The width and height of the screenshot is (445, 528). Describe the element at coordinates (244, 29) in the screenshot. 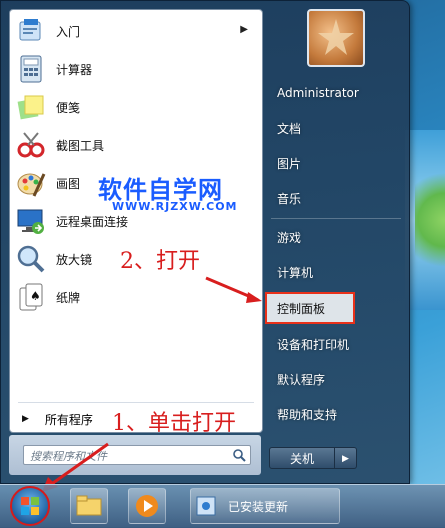

I see `submenu-arrow-icon: ▶` at that location.